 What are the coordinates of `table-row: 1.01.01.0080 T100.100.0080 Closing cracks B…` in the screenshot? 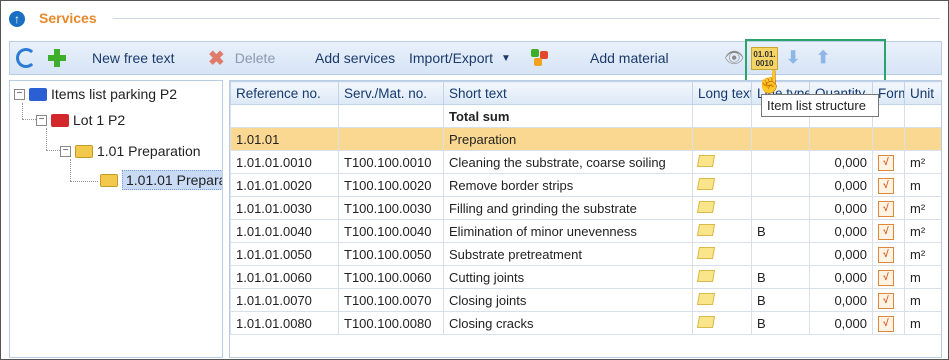 It's located at (585, 323).